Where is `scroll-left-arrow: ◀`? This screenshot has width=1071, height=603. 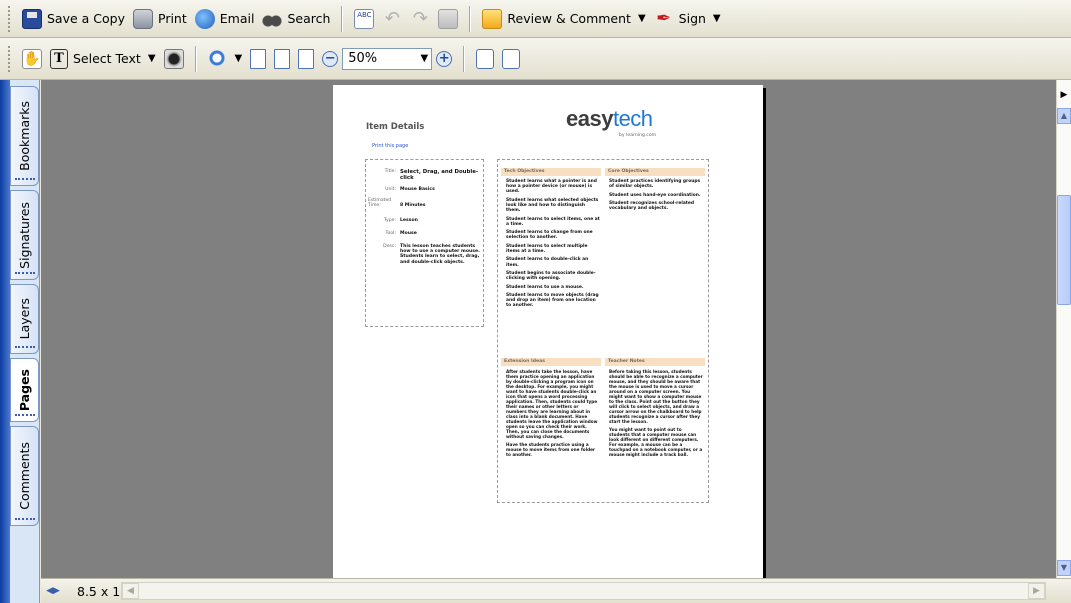 scroll-left-arrow: ◀ is located at coordinates (130, 591).